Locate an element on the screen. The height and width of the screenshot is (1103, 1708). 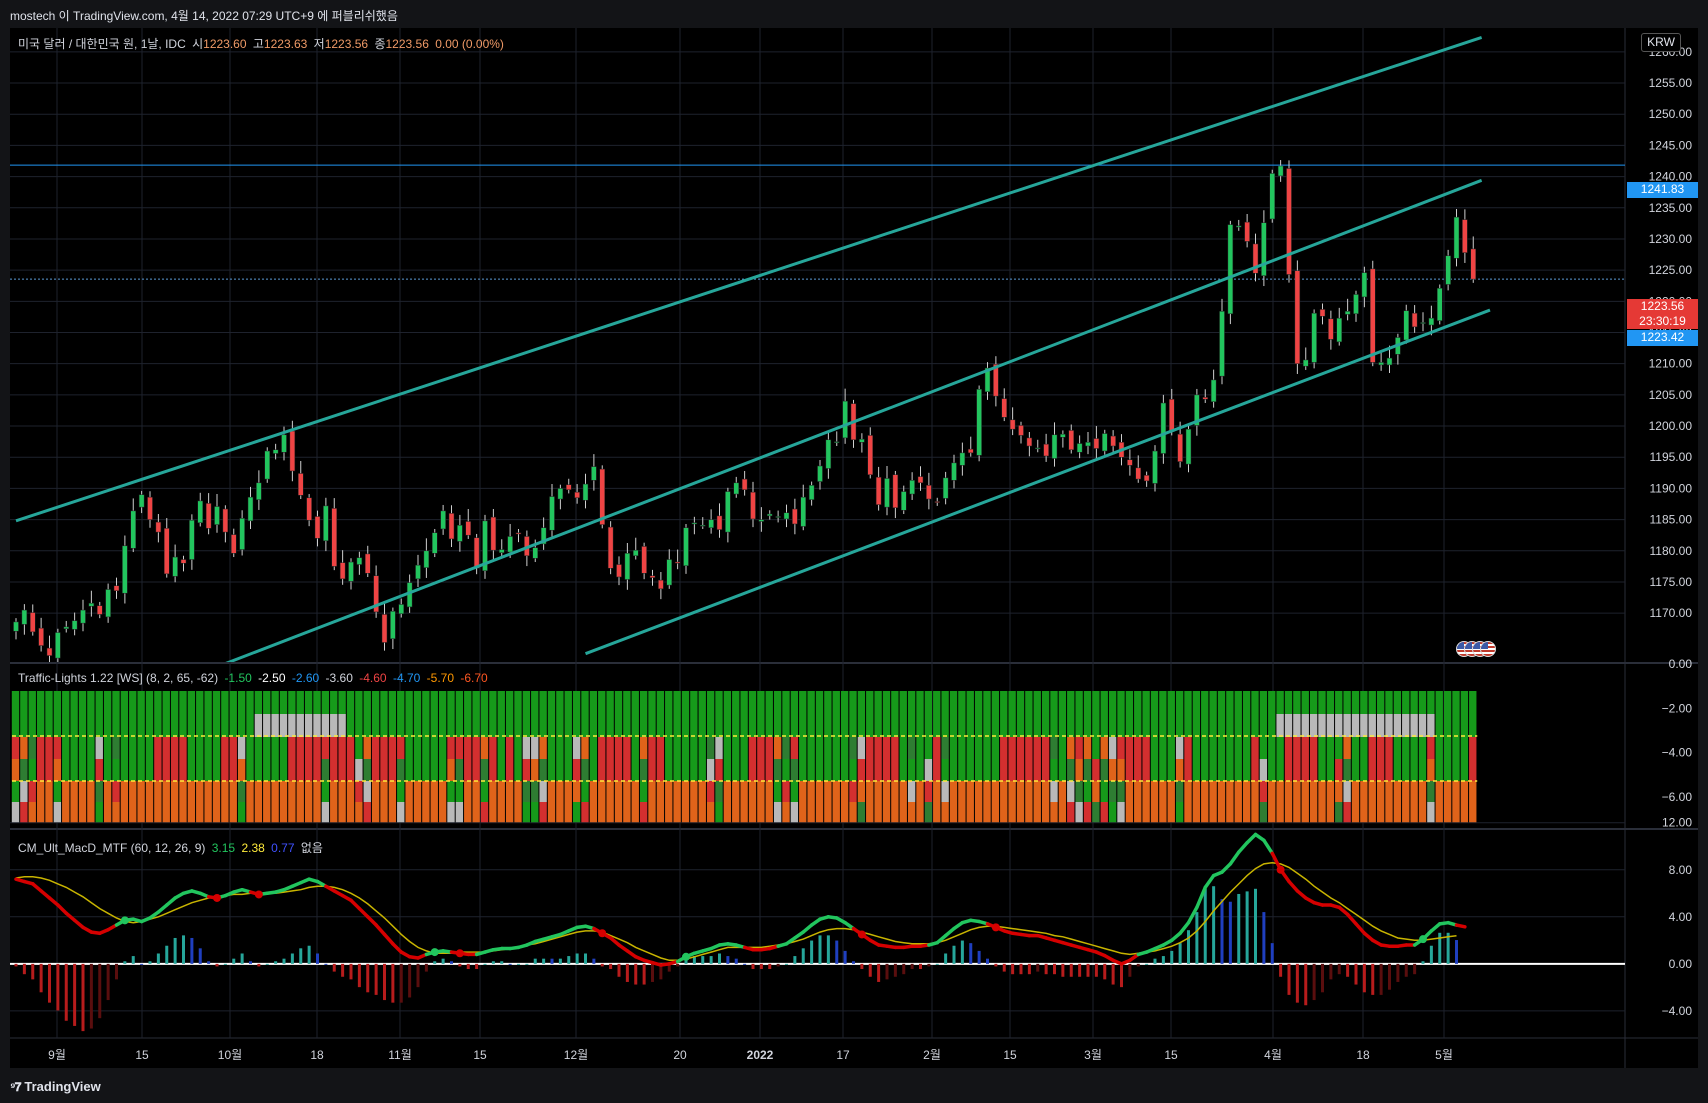
tradingview-brand: ⁹𝟕 TradingView is located at coordinates (55, 1087).